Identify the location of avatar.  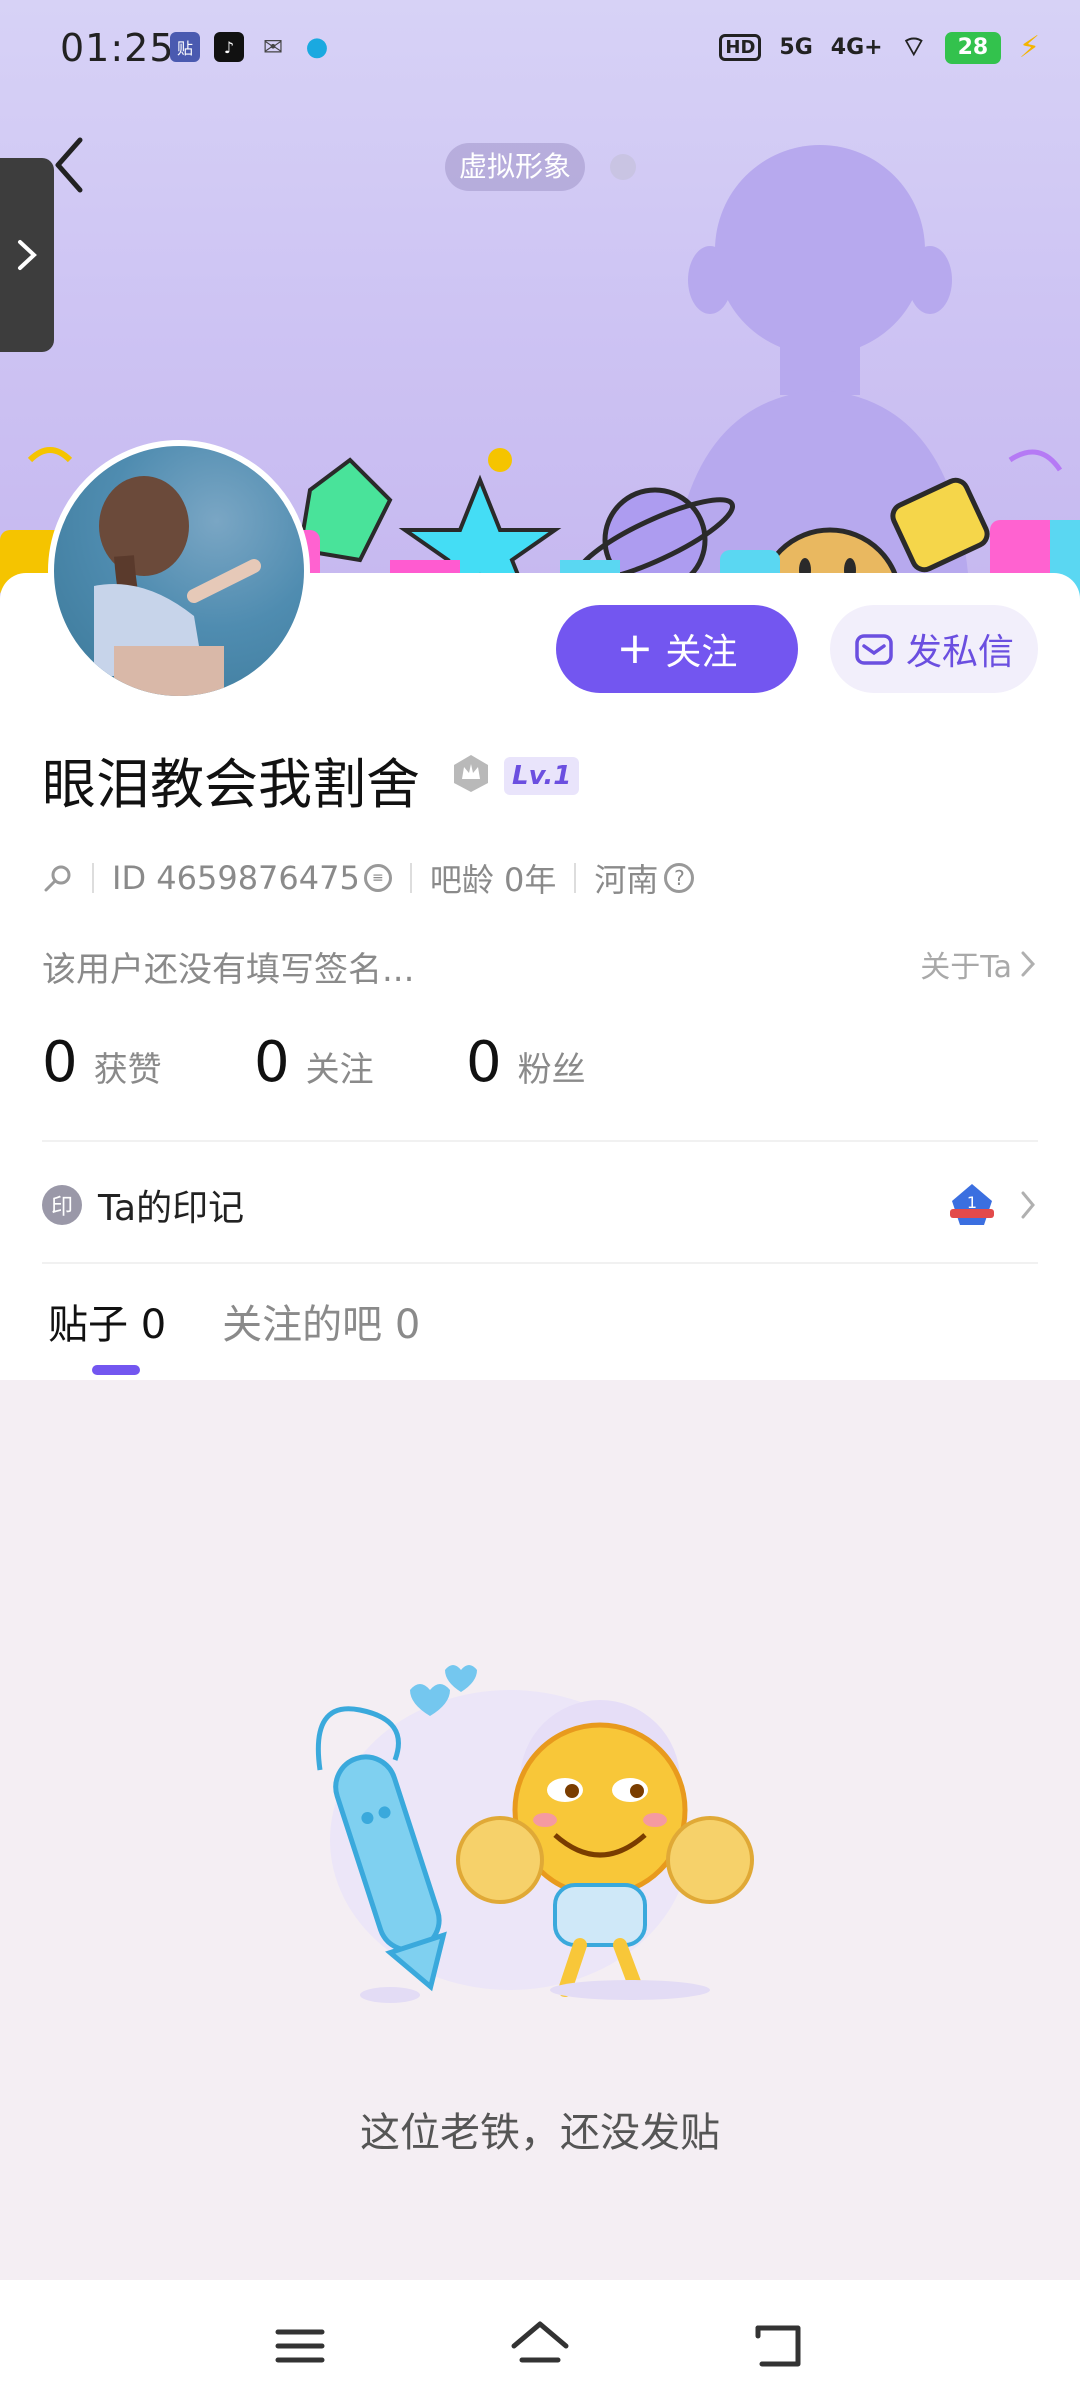
(179, 571).